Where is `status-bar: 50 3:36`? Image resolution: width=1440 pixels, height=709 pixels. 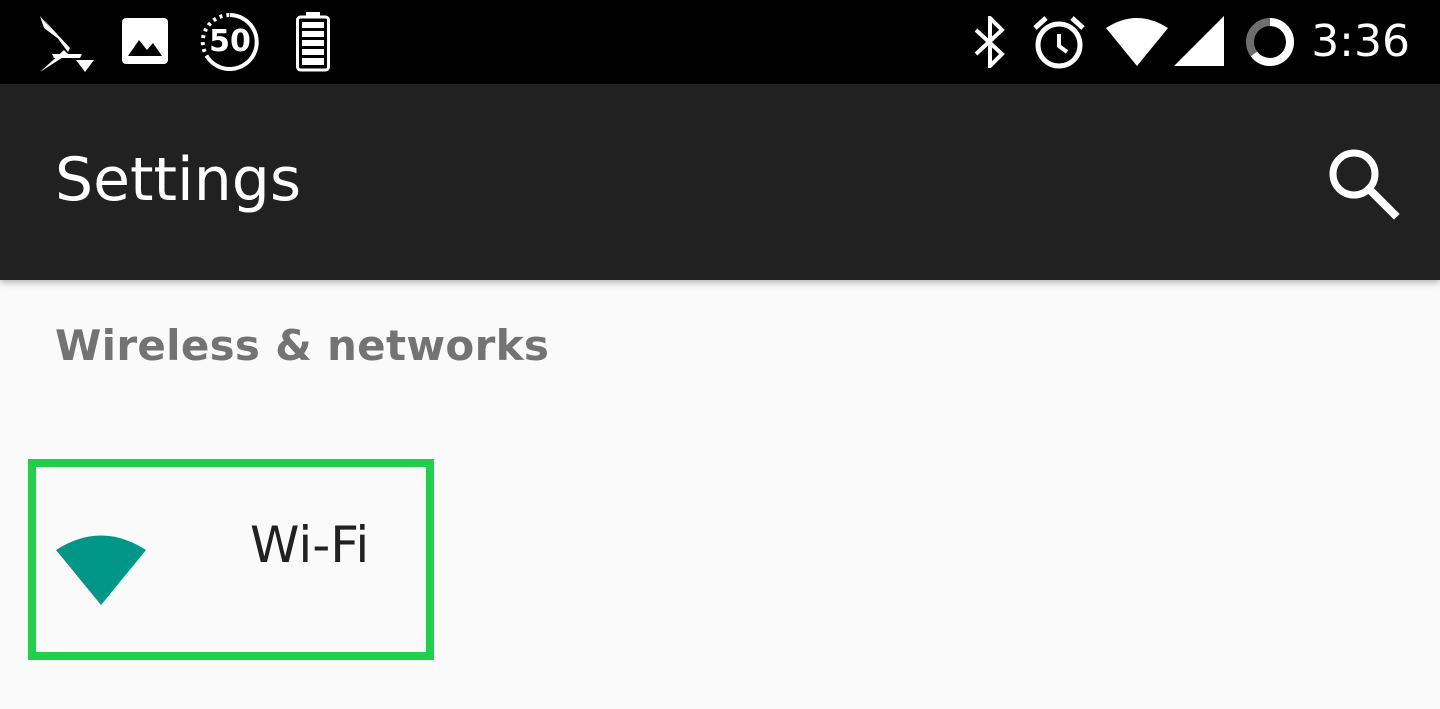
status-bar: 50 3:36 is located at coordinates (720, 42).